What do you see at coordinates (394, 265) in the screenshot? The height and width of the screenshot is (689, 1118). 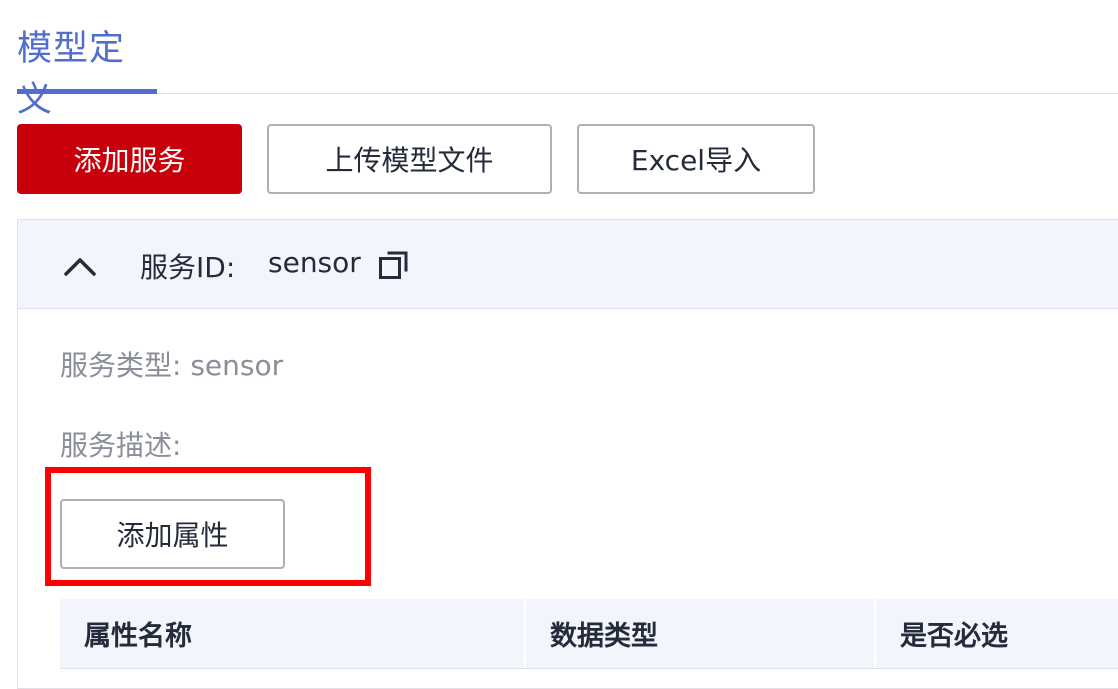 I see `copy-icon` at bounding box center [394, 265].